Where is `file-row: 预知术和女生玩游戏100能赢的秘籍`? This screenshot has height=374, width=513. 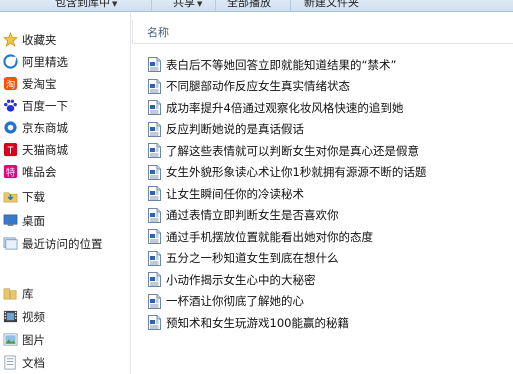 file-row: 预知术和女生玩游戏100能赢的秘籍 is located at coordinates (328, 322).